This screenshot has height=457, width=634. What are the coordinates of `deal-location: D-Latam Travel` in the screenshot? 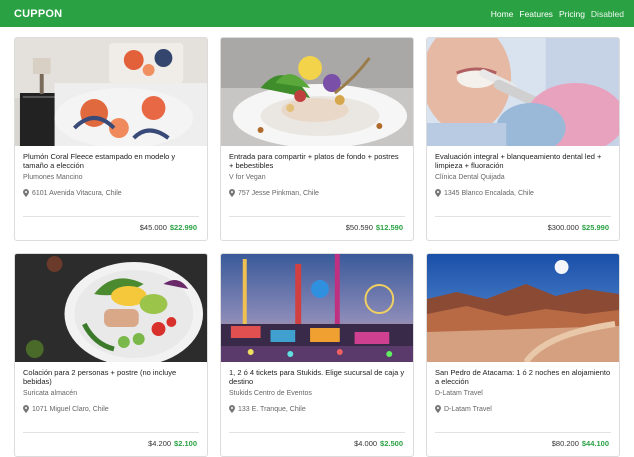 It's located at (523, 409).